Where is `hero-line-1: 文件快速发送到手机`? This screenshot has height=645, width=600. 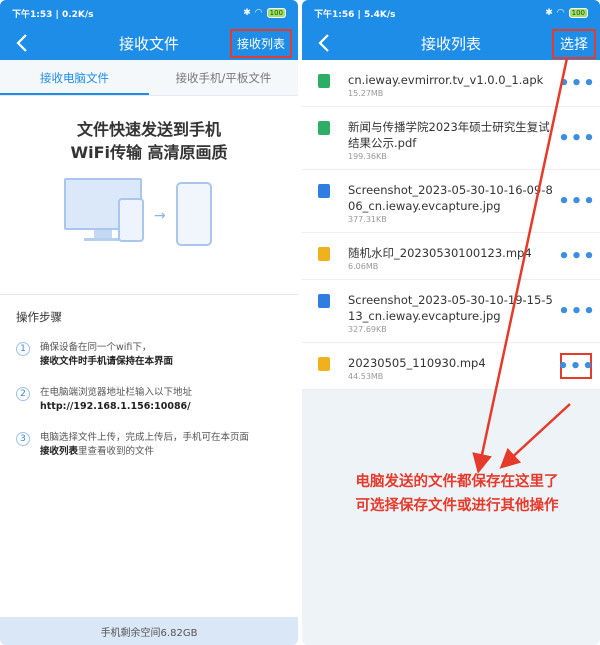
hero-line-1: 文件快速发送到手机 is located at coordinates (148, 129).